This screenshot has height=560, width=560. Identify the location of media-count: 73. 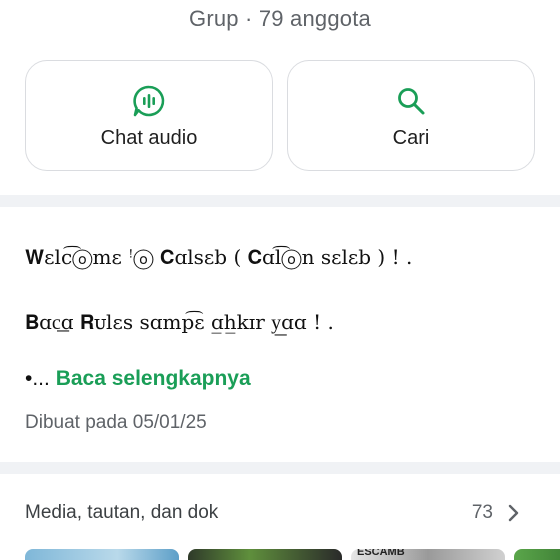
(482, 512).